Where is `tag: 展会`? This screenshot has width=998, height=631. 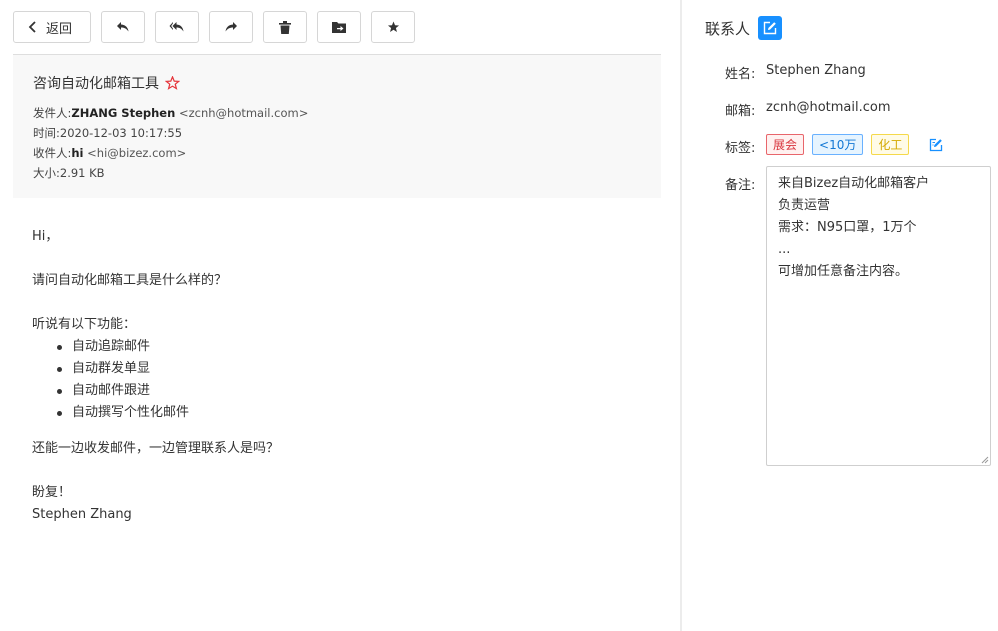
tag: 展会 is located at coordinates (785, 144).